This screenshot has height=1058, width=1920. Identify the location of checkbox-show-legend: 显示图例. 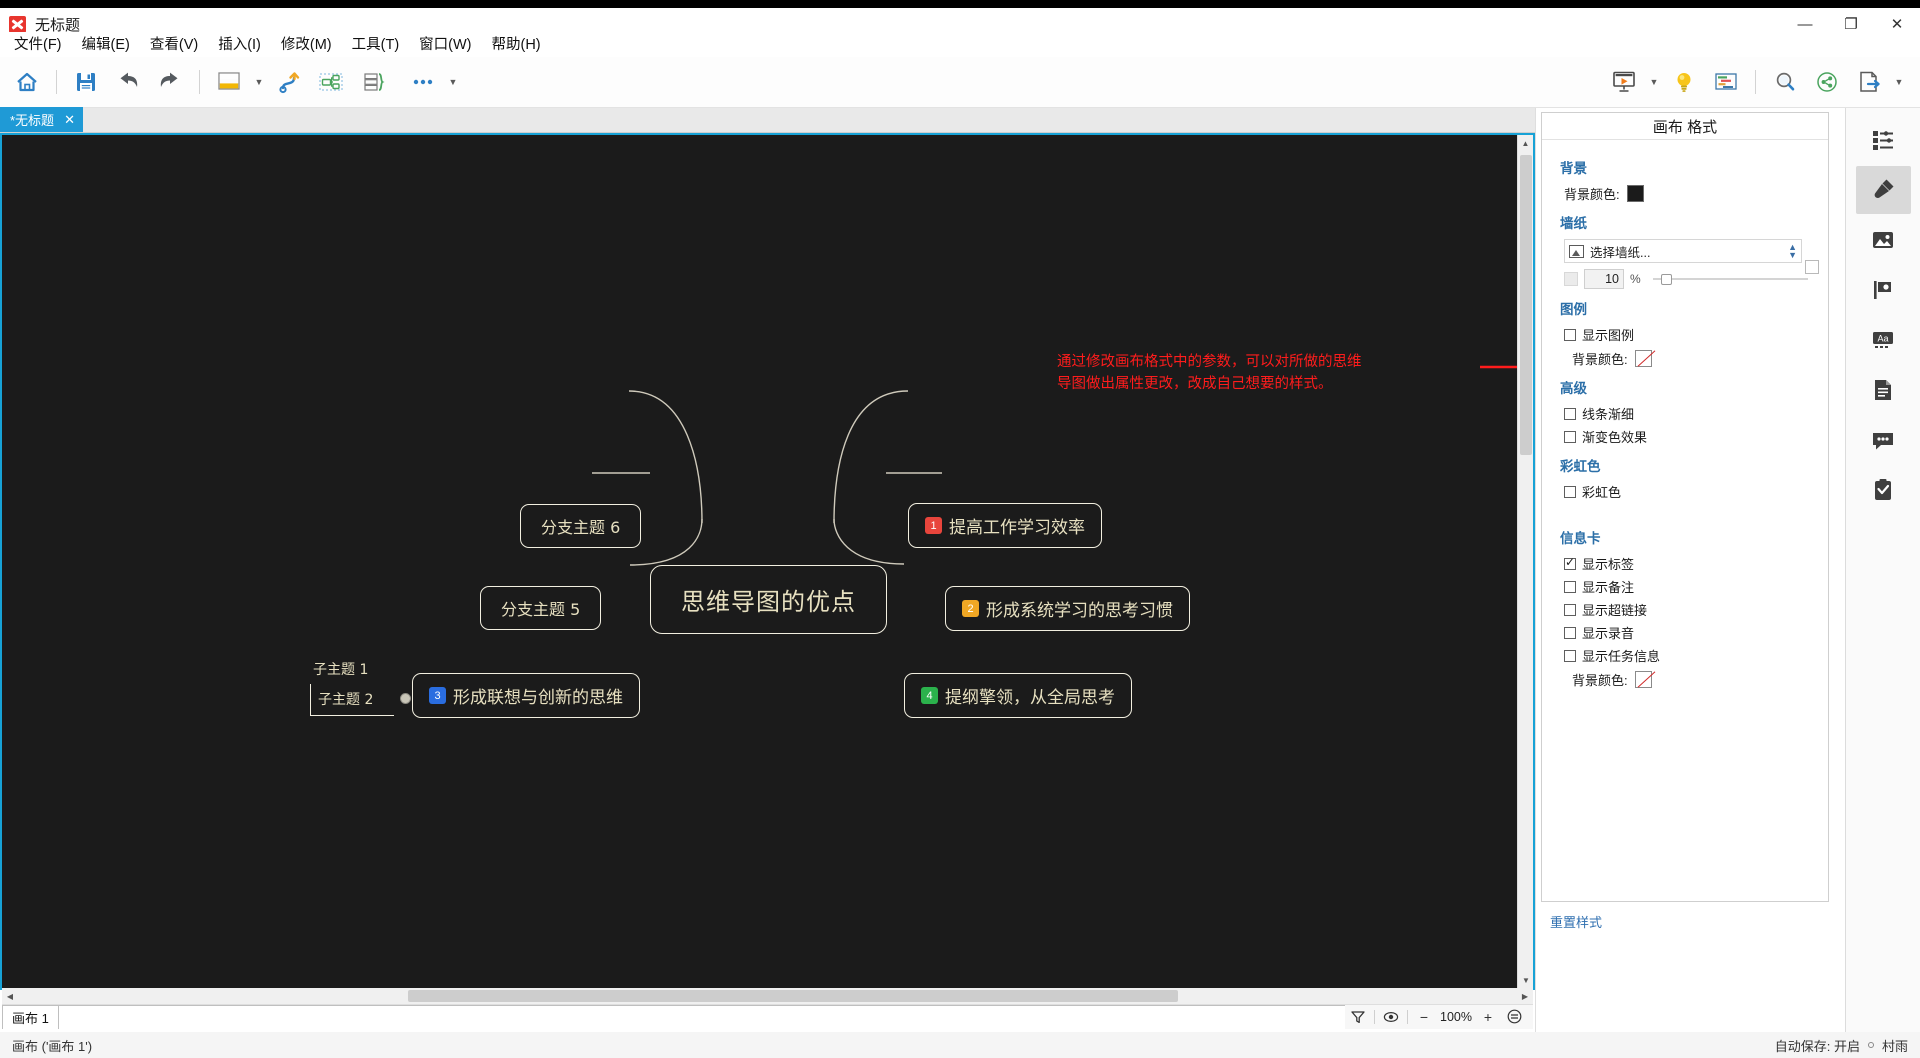
(1688, 334).